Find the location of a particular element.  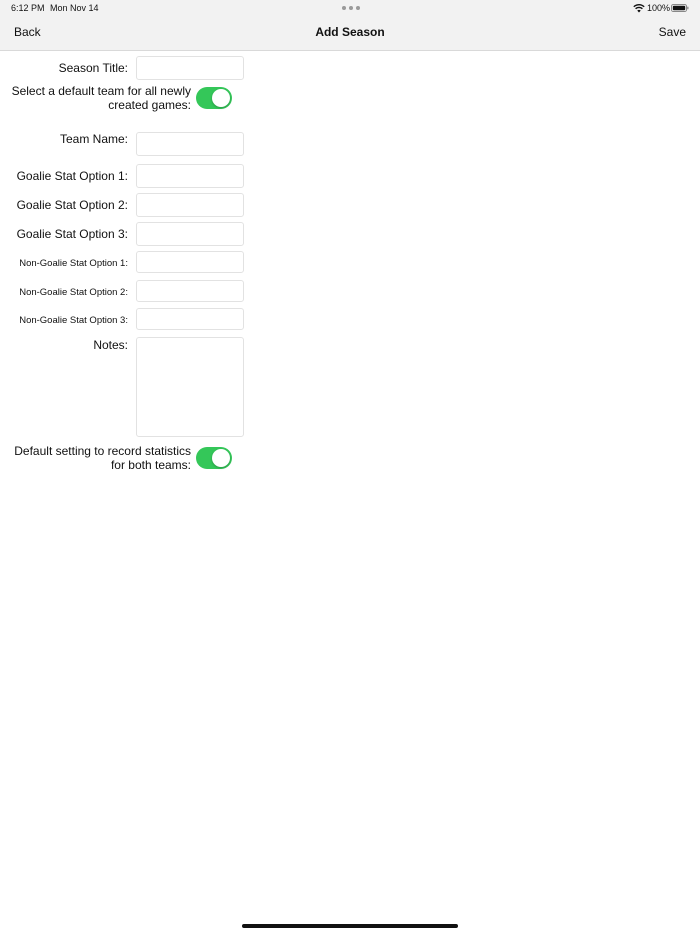

team-name-label: Team Name: is located at coordinates (93, 139).